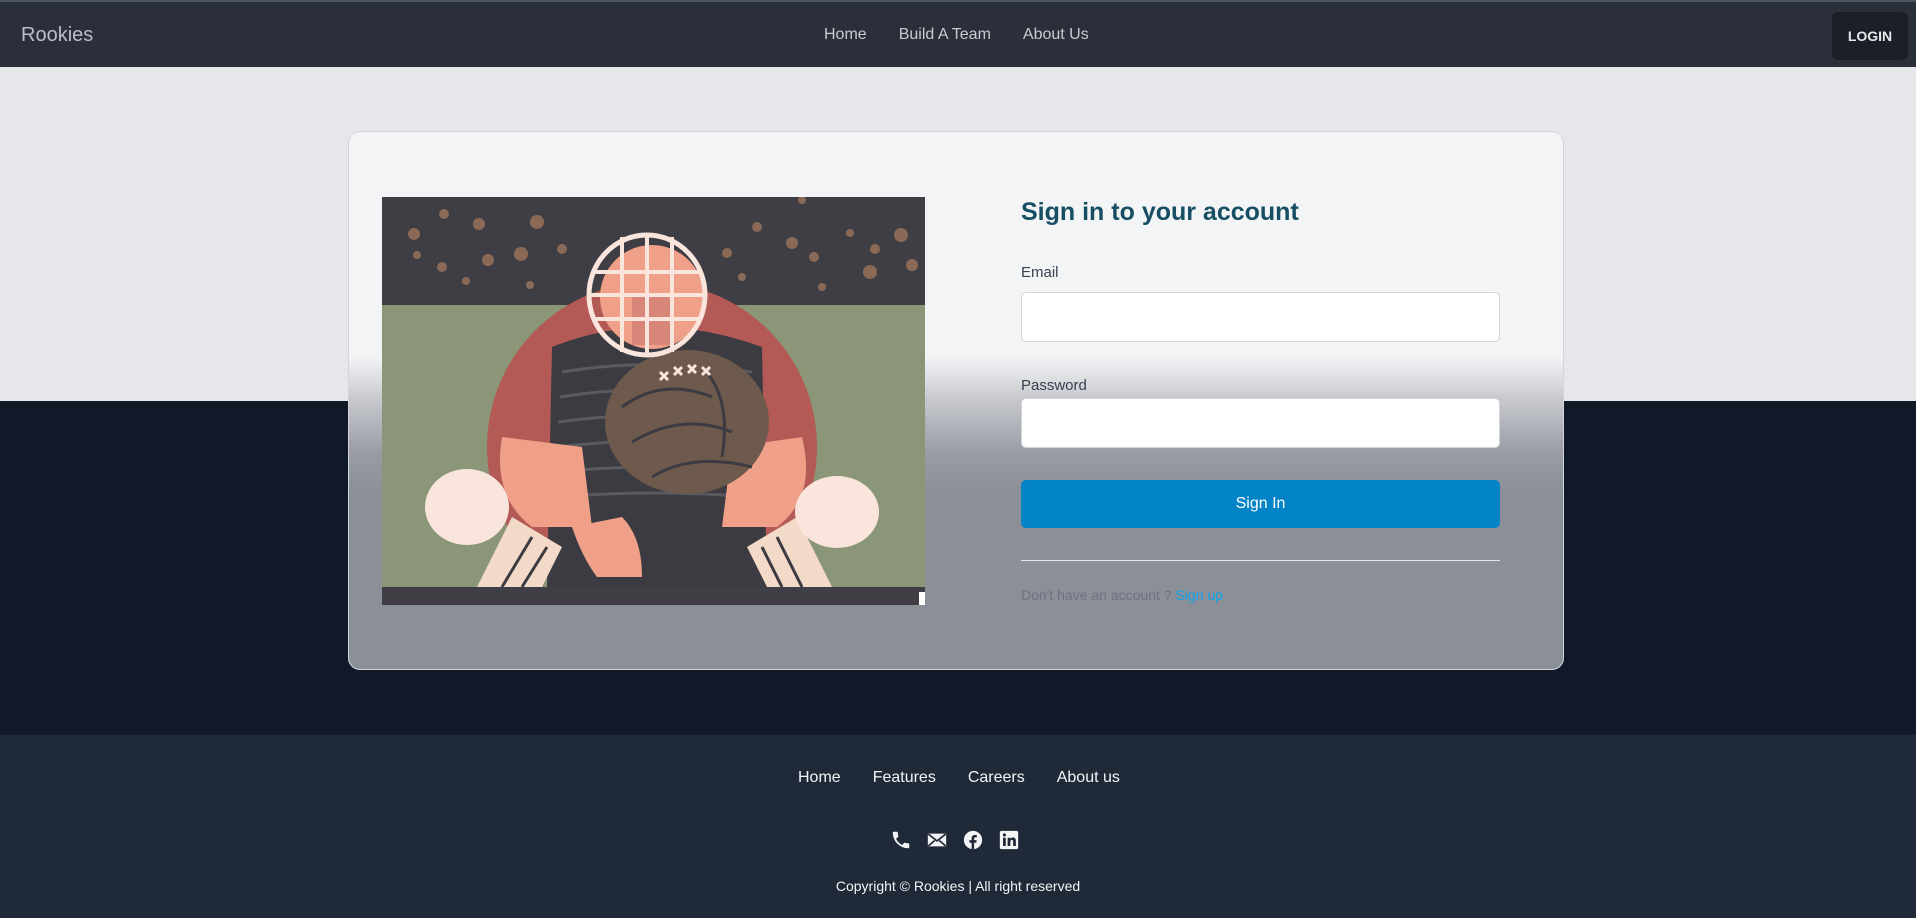 This screenshot has width=1916, height=918. What do you see at coordinates (1260, 560) in the screenshot?
I see `divider` at bounding box center [1260, 560].